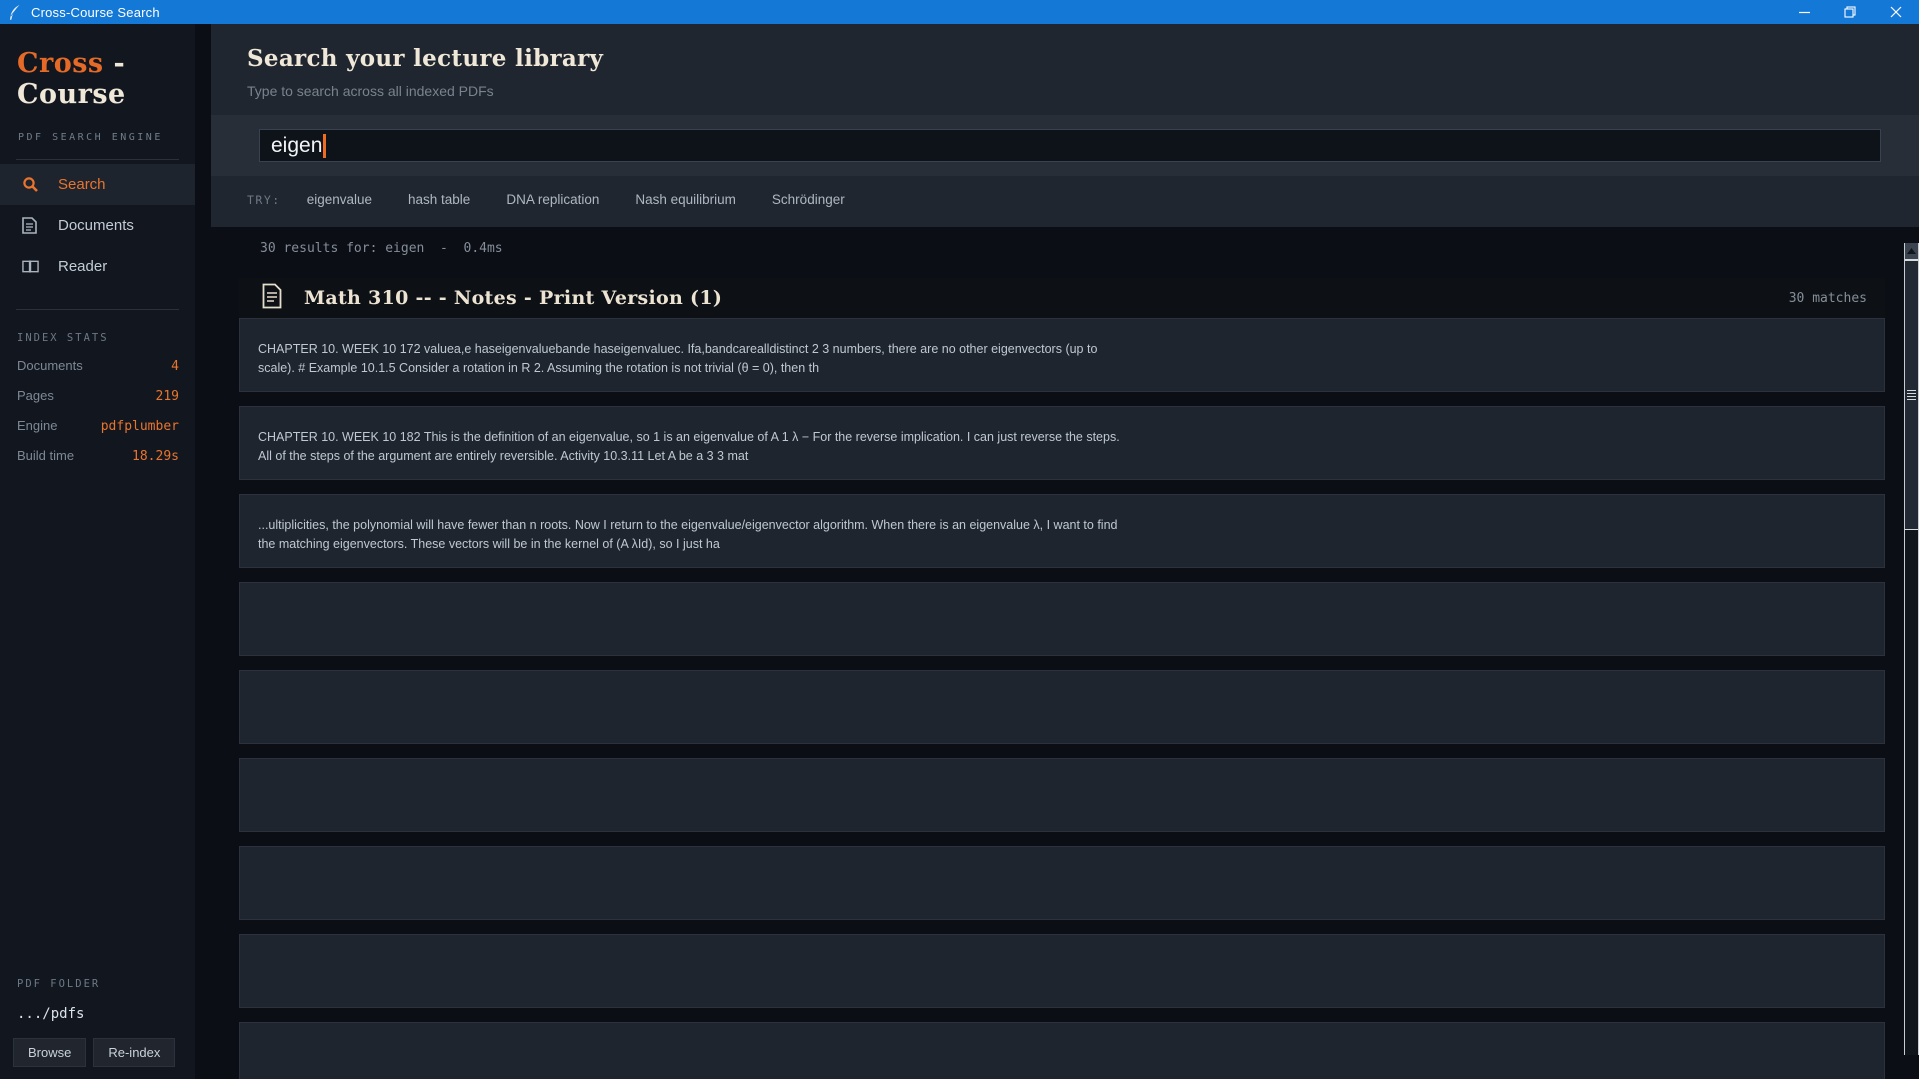 The image size is (1919, 1079). I want to click on sidebar-item-search: Search, so click(97, 184).